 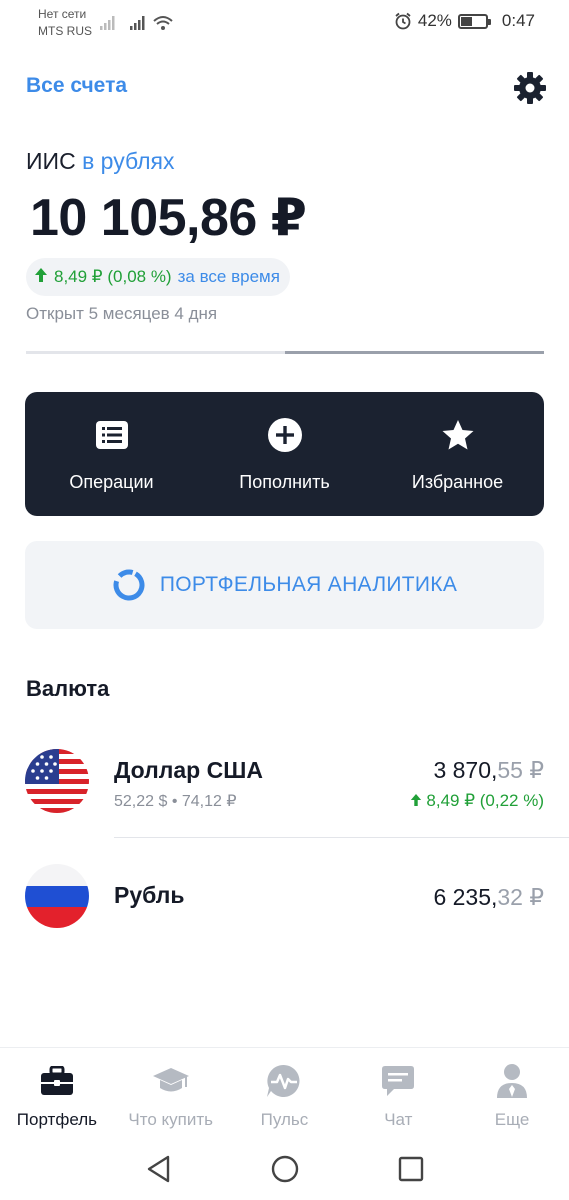 I want to click on portfolio-analytics-label: ПОРТФЕЛЬНАЯ АНАЛИТИКА, so click(x=308, y=584).